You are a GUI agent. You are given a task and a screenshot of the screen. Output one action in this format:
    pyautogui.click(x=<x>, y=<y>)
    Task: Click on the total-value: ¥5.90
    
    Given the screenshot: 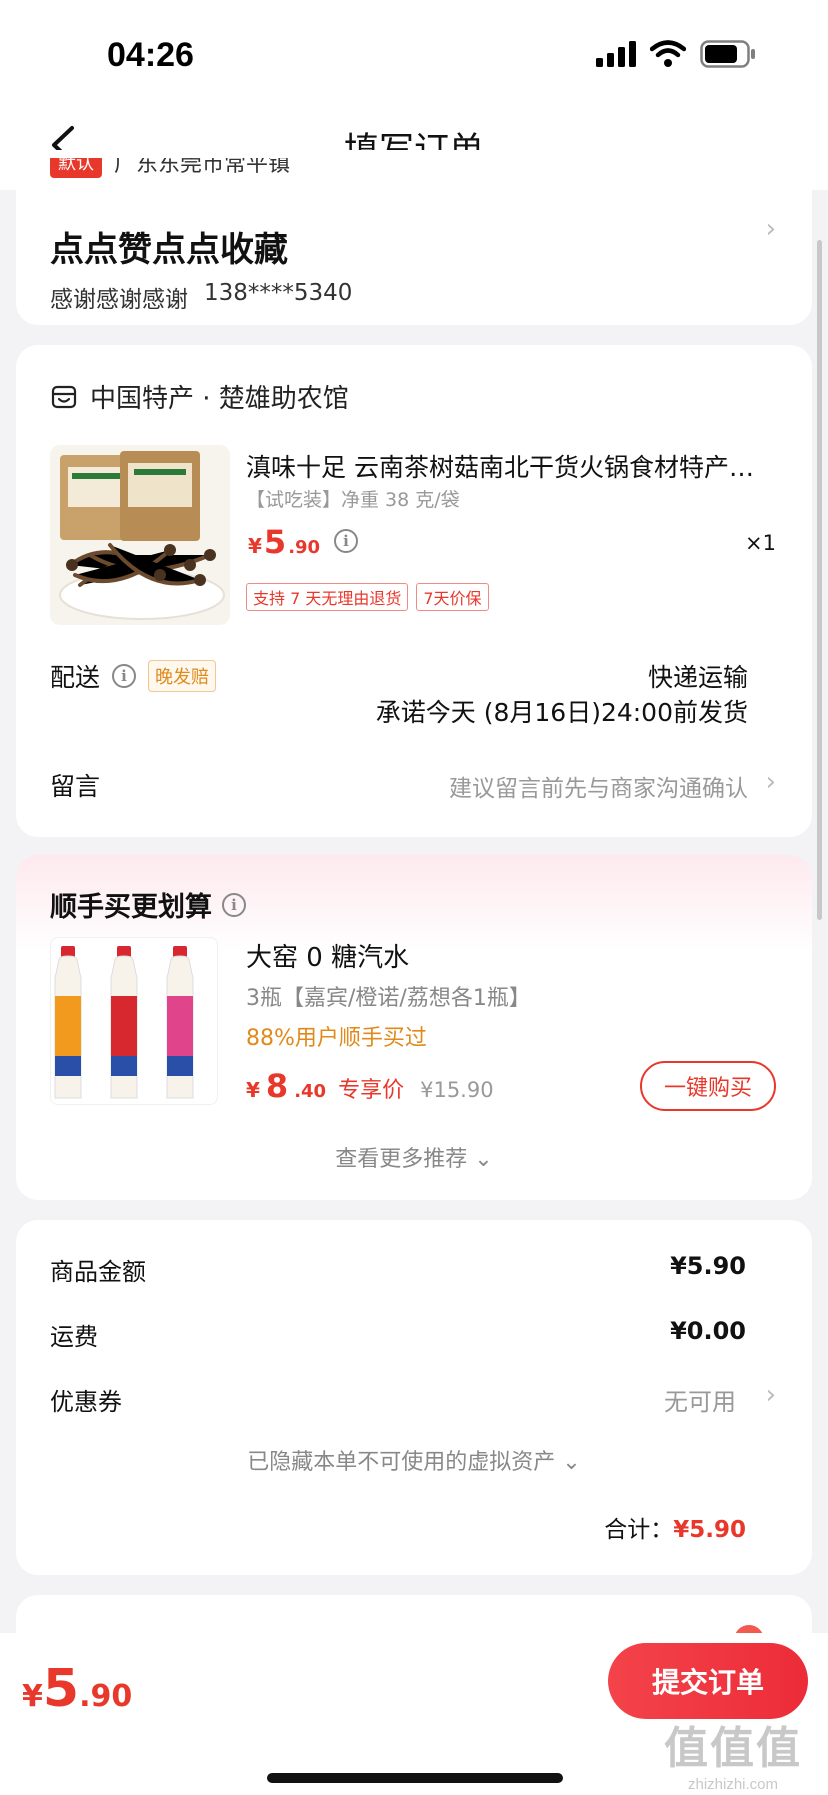 What is the action you would take?
    pyautogui.click(x=709, y=1530)
    